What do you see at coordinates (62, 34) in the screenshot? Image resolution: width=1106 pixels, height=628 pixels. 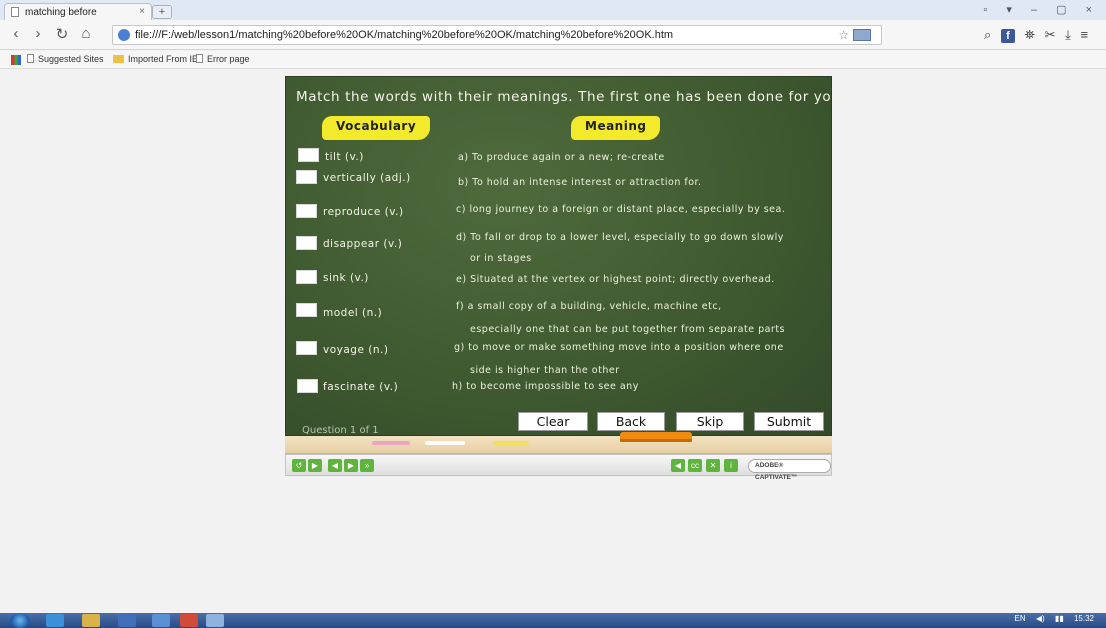 I see `reload-icon: ↻` at bounding box center [62, 34].